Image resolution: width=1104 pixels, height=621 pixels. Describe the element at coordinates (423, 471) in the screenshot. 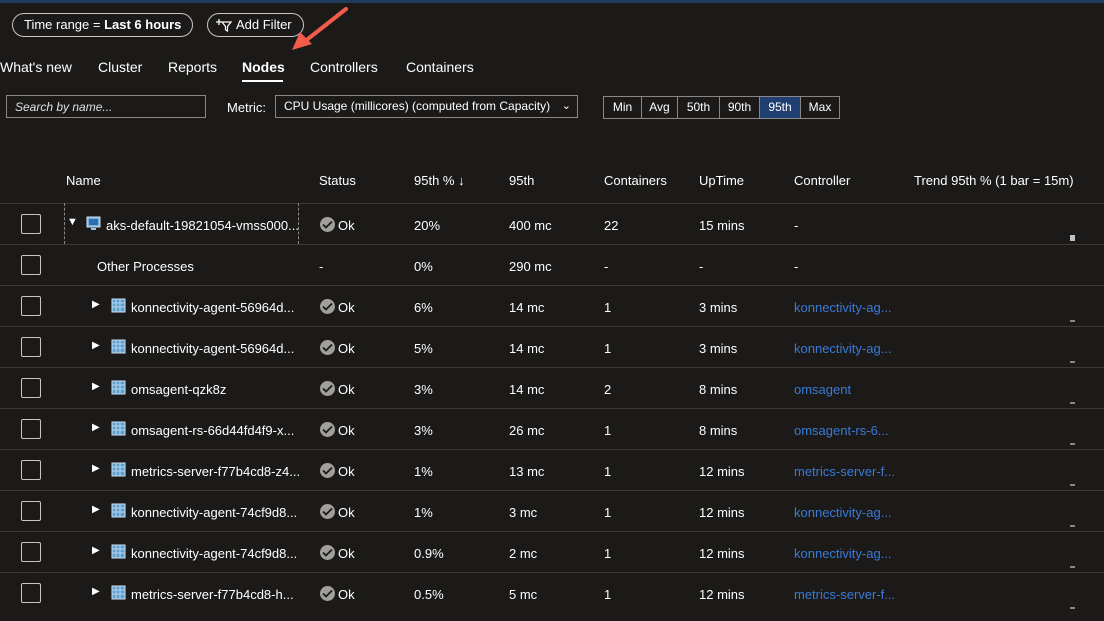

I see `row-95th-percent: 1%` at that location.